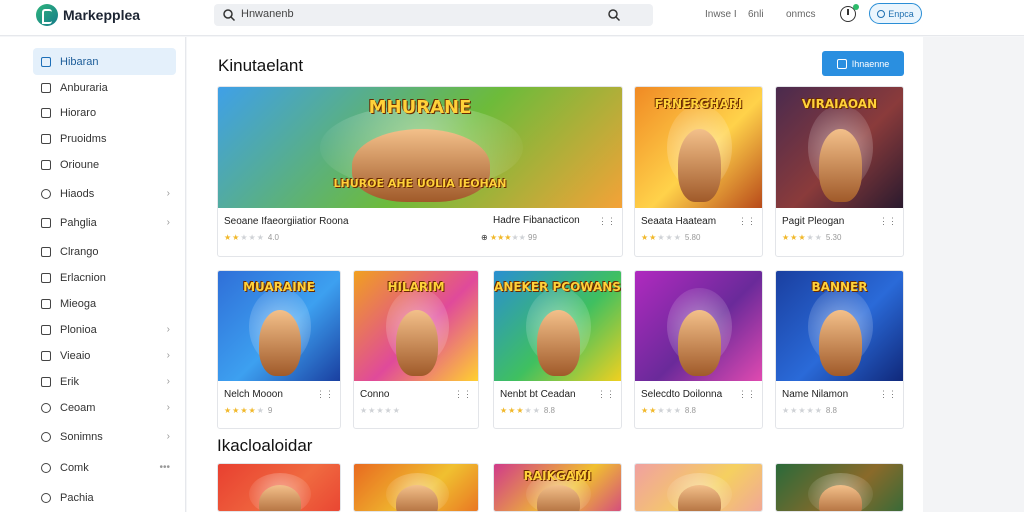 The width and height of the screenshot is (1024, 512). I want to click on game-thumbnail: MUARAINE, so click(279, 326).